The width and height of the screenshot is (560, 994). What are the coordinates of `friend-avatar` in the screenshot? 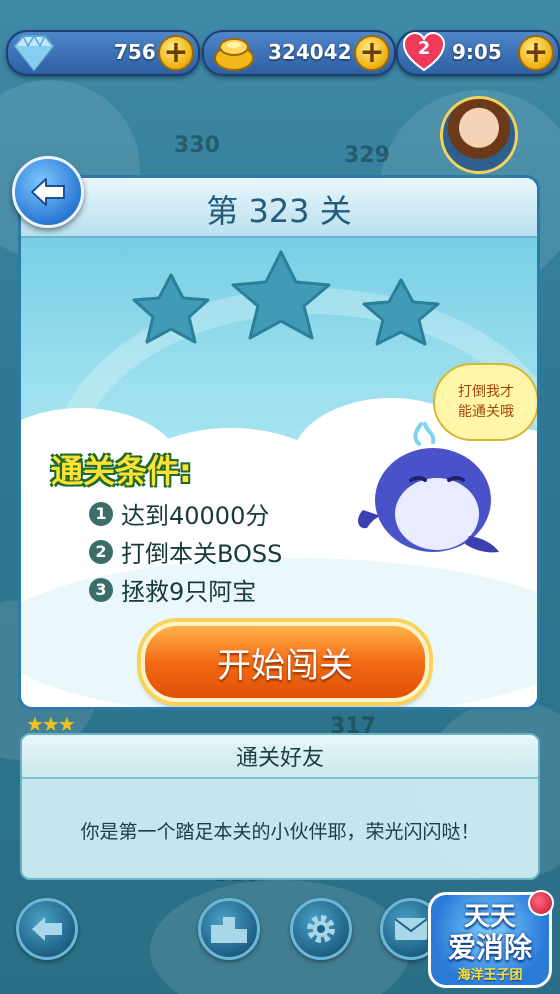 It's located at (479, 135).